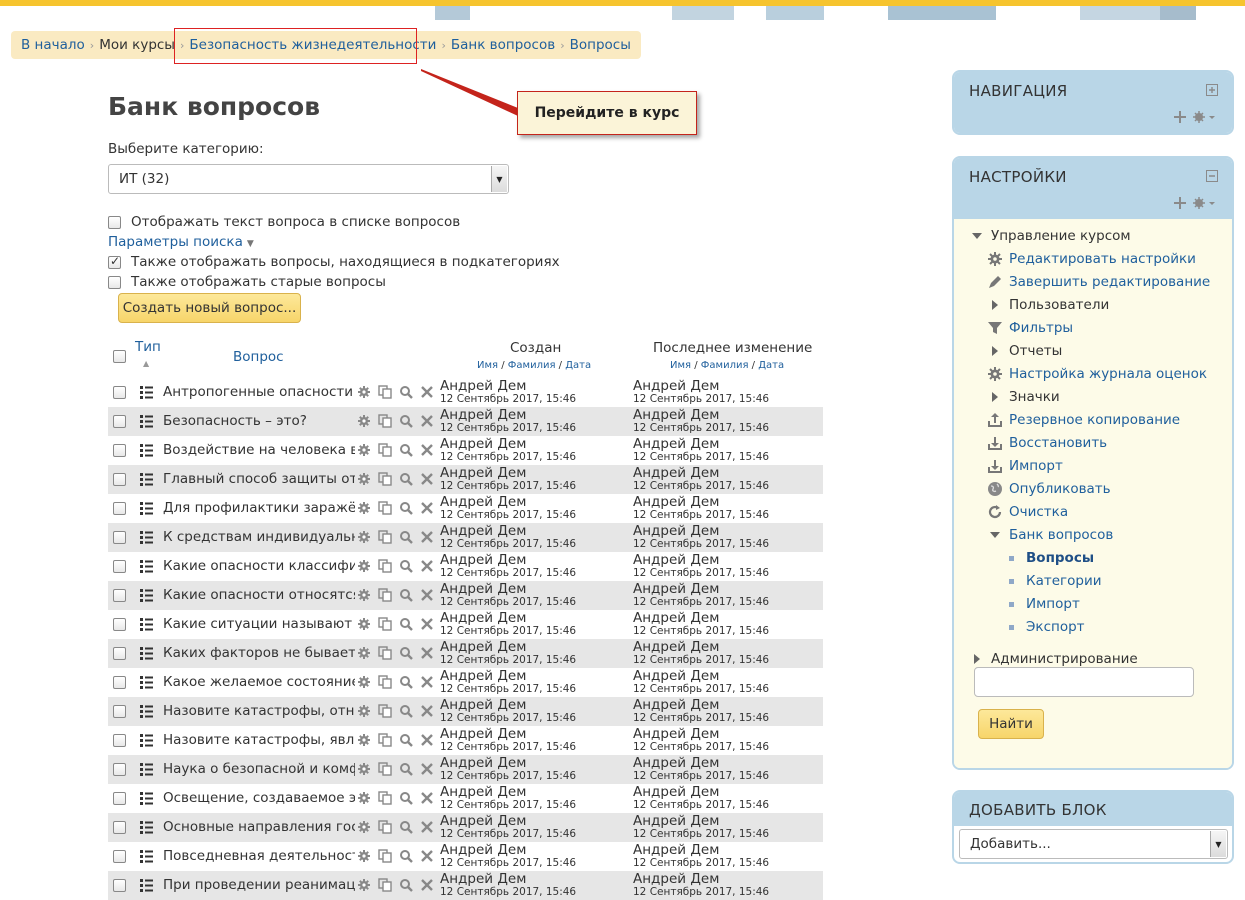 Image resolution: width=1245 pixels, height=900 pixels. I want to click on breadcrumb-course: Безопасность жизнедеятельности, so click(312, 45).